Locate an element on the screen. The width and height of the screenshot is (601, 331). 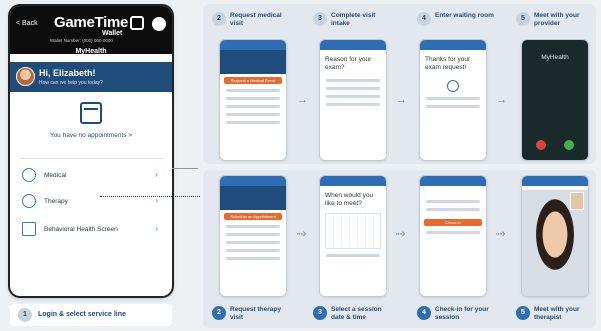
intake-title: Reason for your exam? is located at coordinates (348, 63).